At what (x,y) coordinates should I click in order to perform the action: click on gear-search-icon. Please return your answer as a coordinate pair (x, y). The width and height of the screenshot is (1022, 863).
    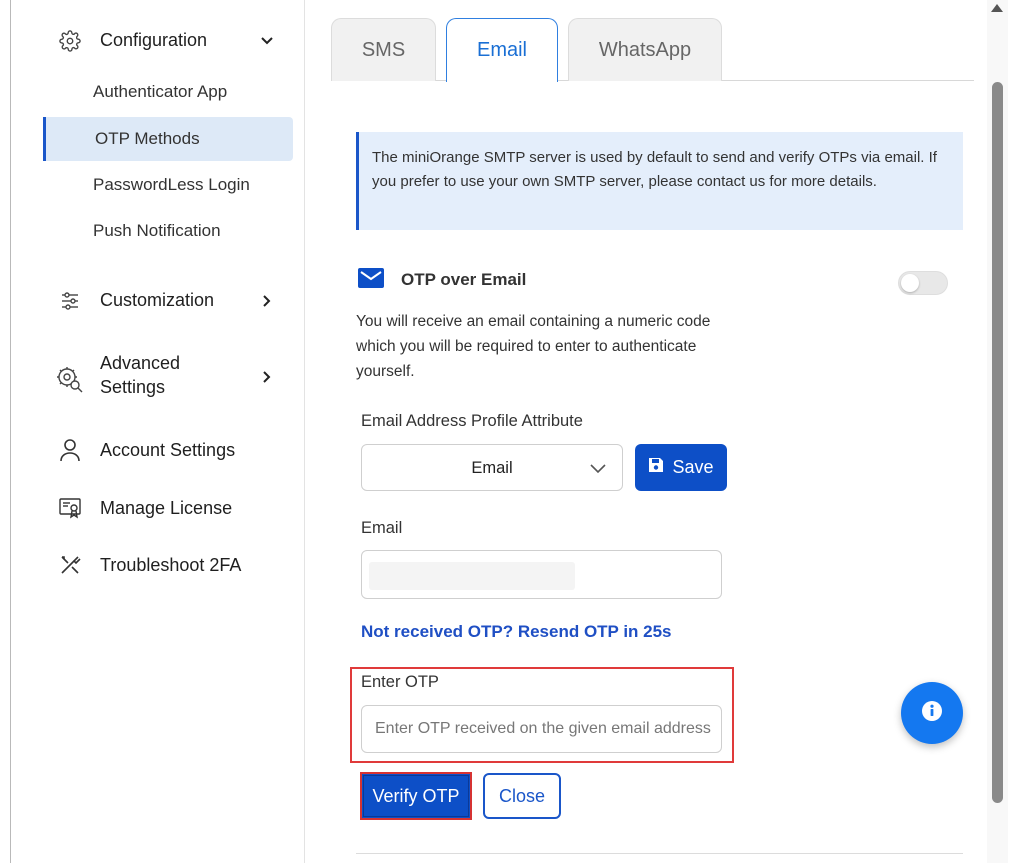
    Looking at the image, I should click on (69, 379).